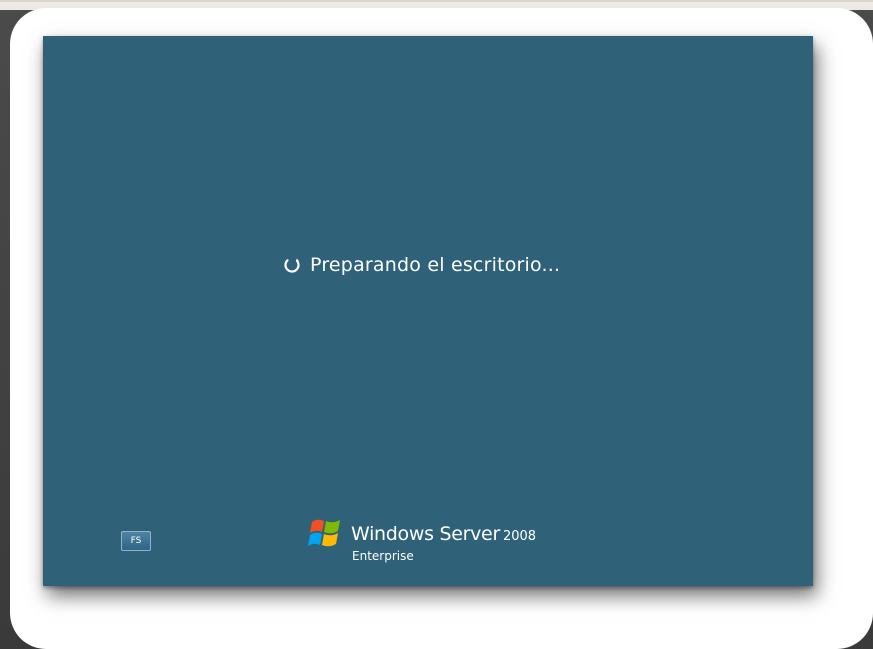 This screenshot has width=873, height=649. I want to click on language-button: FS, so click(136, 541).